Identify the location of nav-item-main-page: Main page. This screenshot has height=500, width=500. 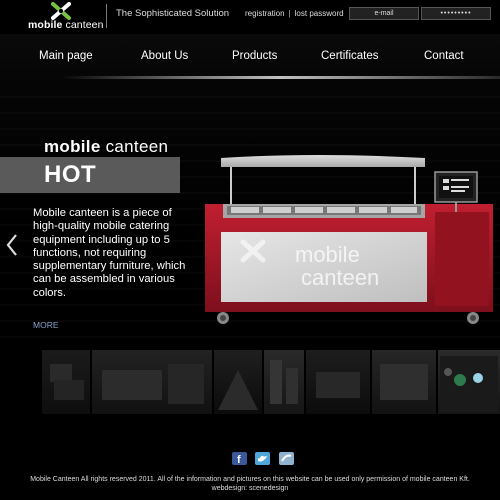
(66, 56).